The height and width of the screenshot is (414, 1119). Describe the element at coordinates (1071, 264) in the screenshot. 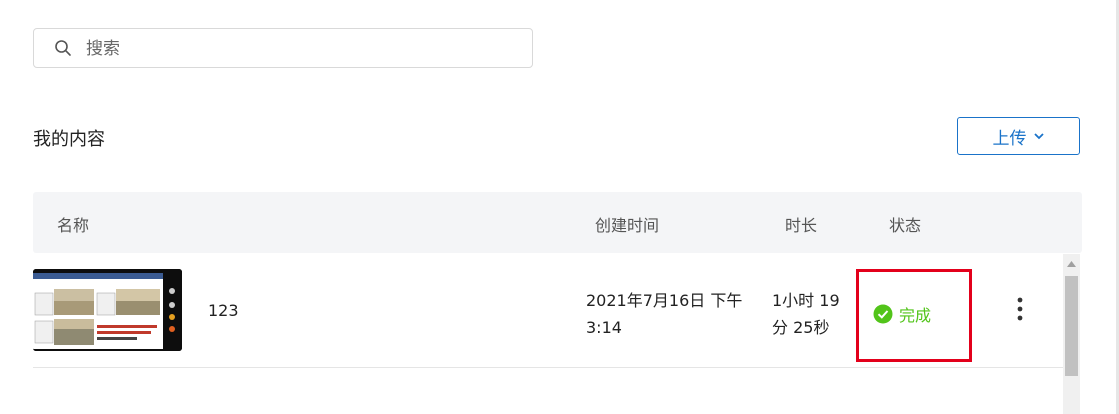

I see `scroll-up-arrow-icon` at that location.